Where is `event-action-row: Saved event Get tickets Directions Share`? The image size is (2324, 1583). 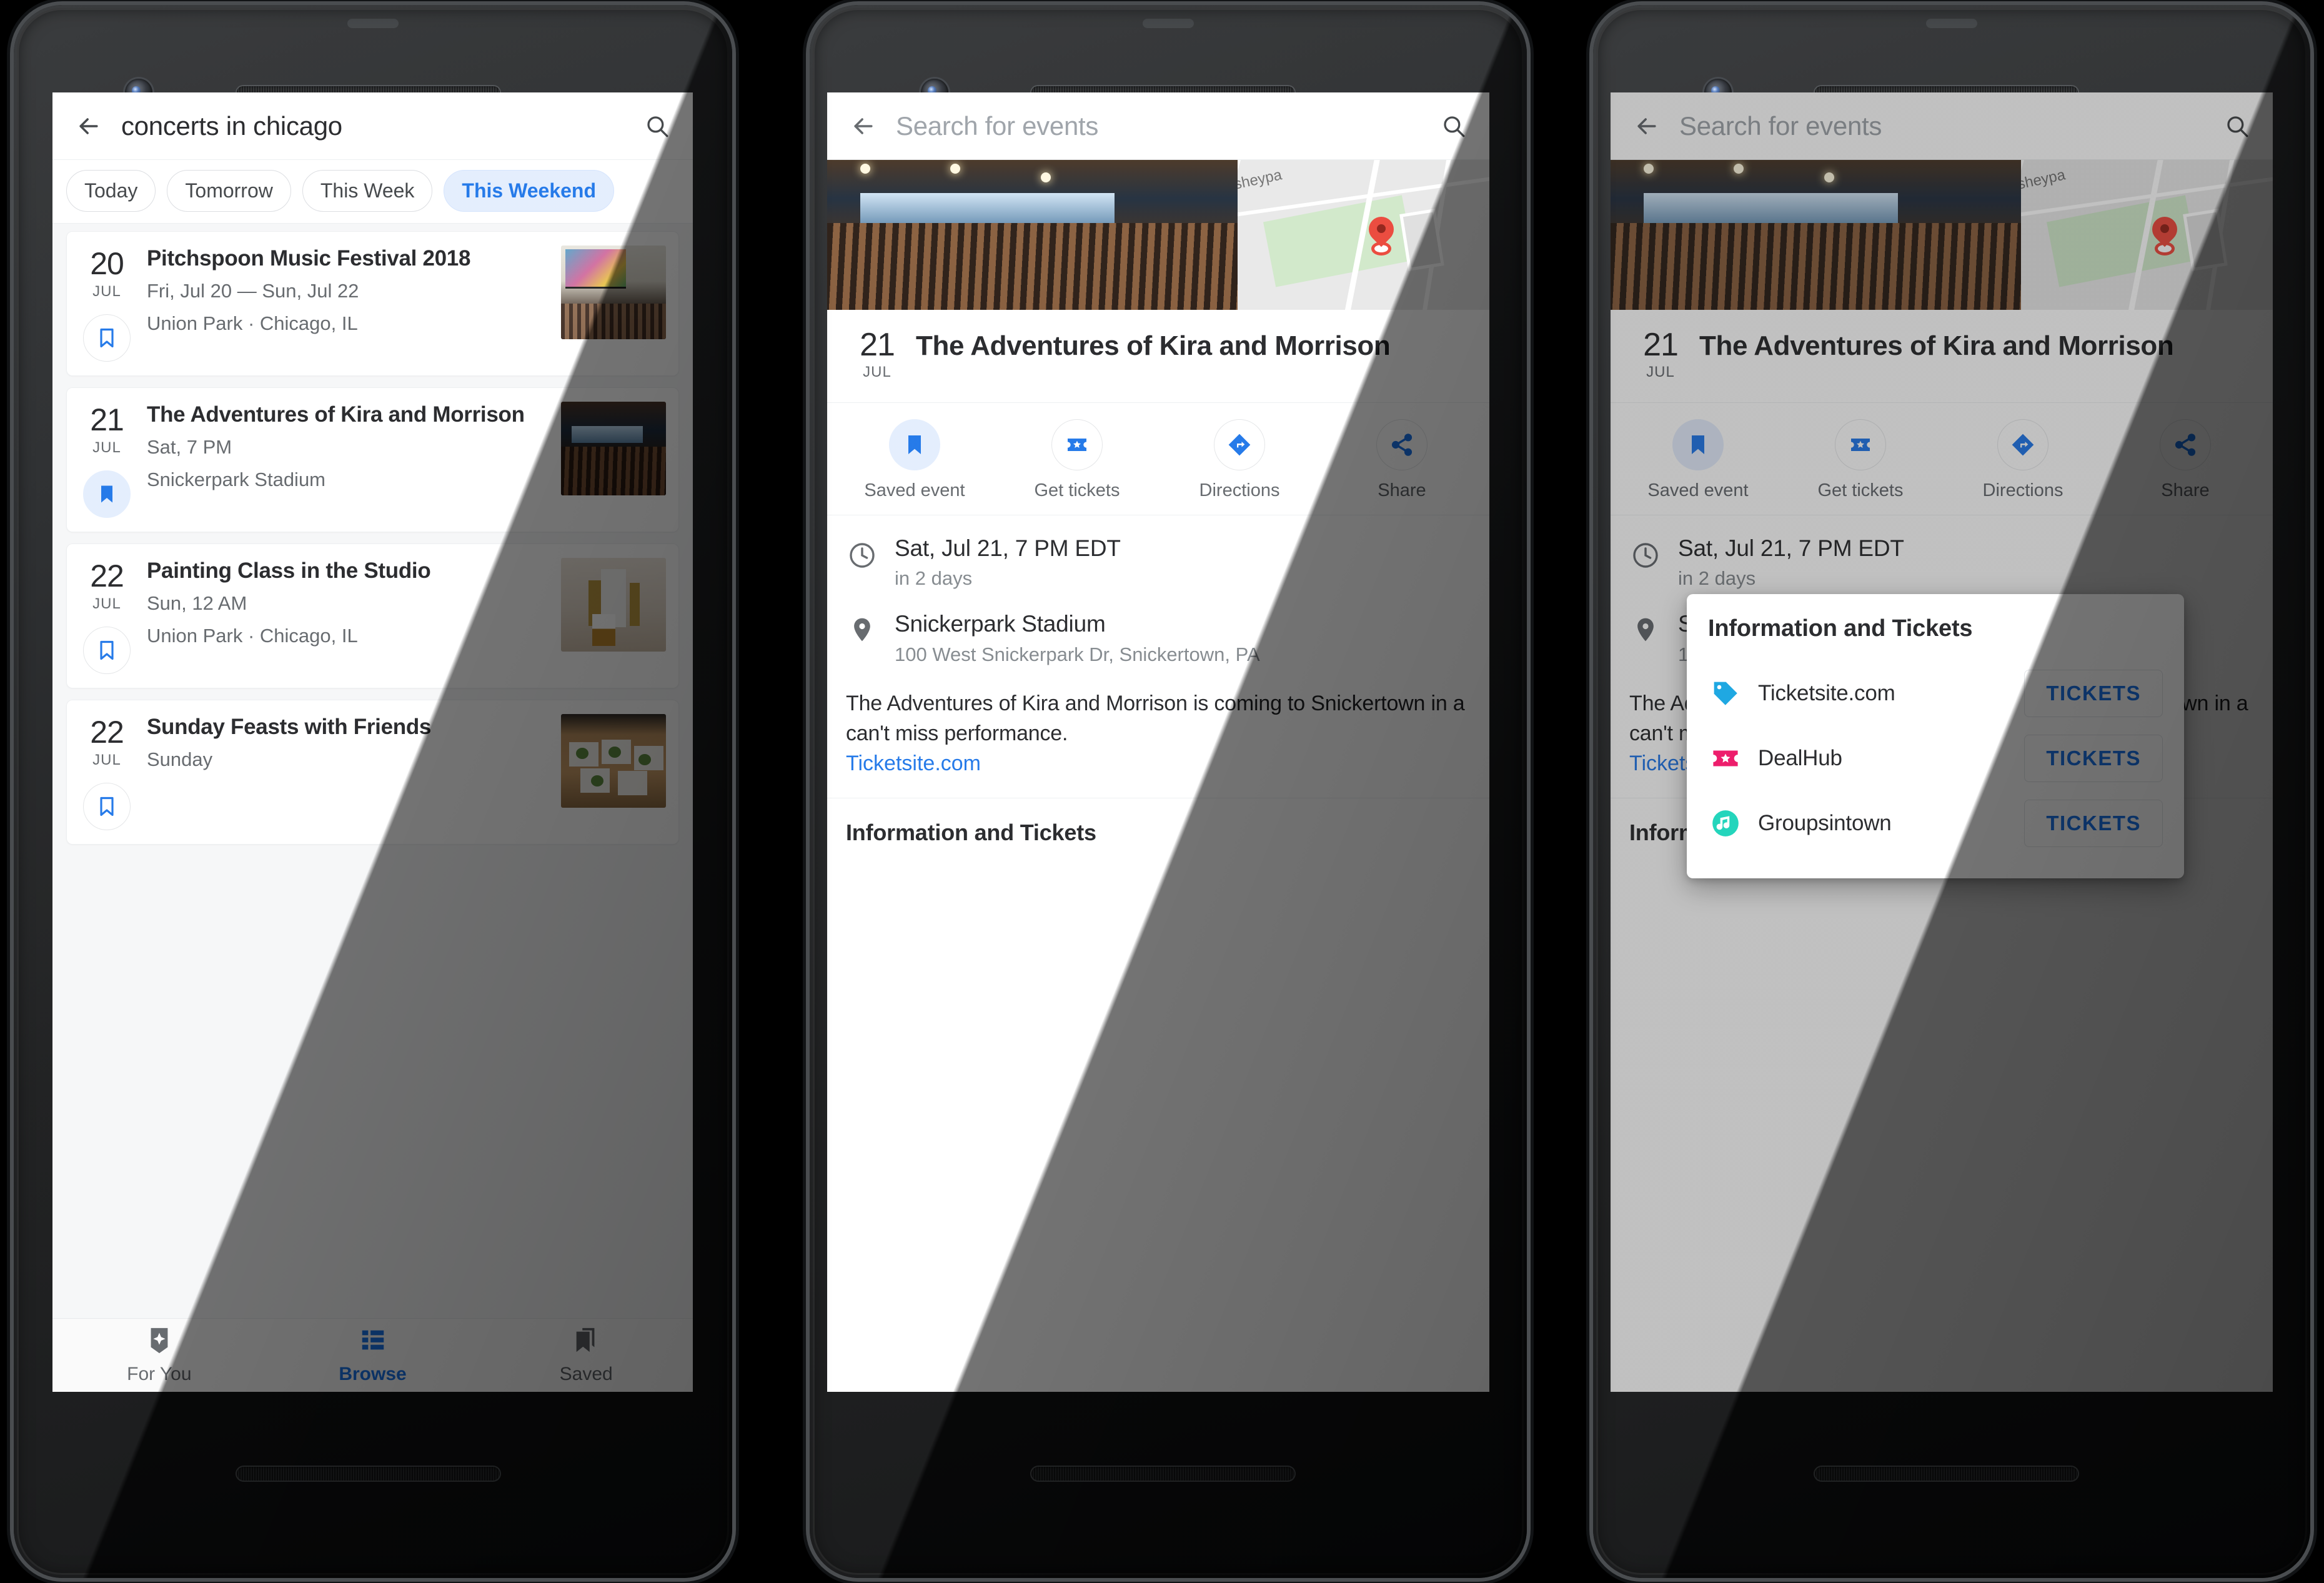 event-action-row: Saved event Get tickets Directions Share is located at coordinates (1942, 459).